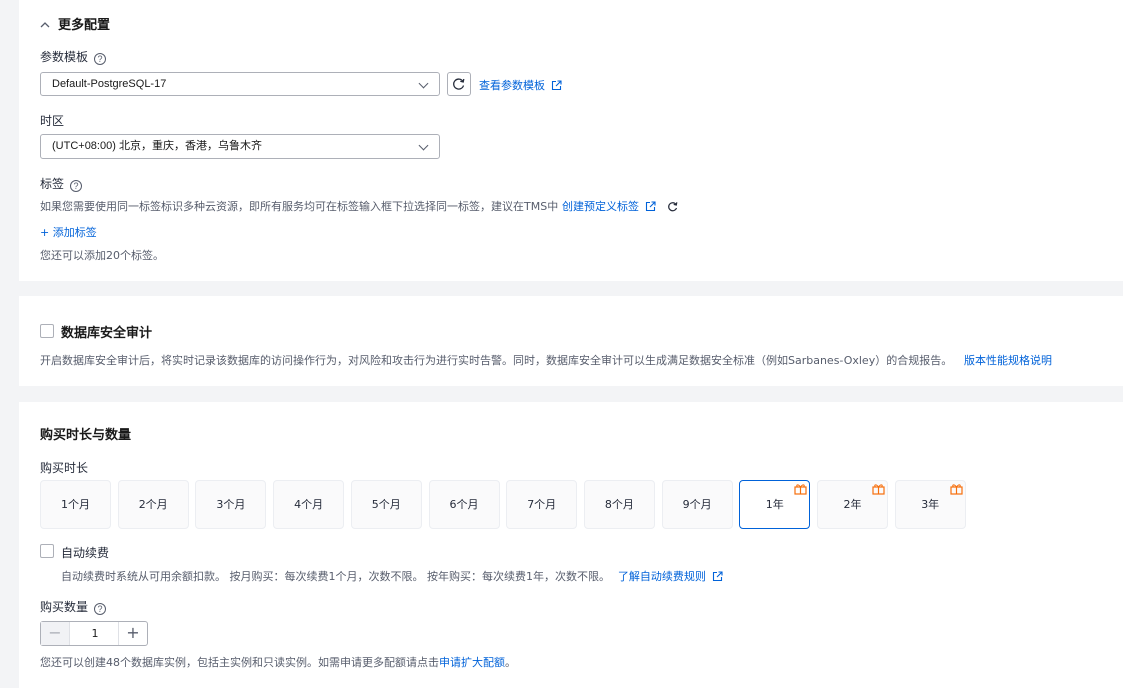 Image resolution: width=1123 pixels, height=688 pixels. Describe the element at coordinates (55, 633) in the screenshot. I see `decrement-button: −` at that location.